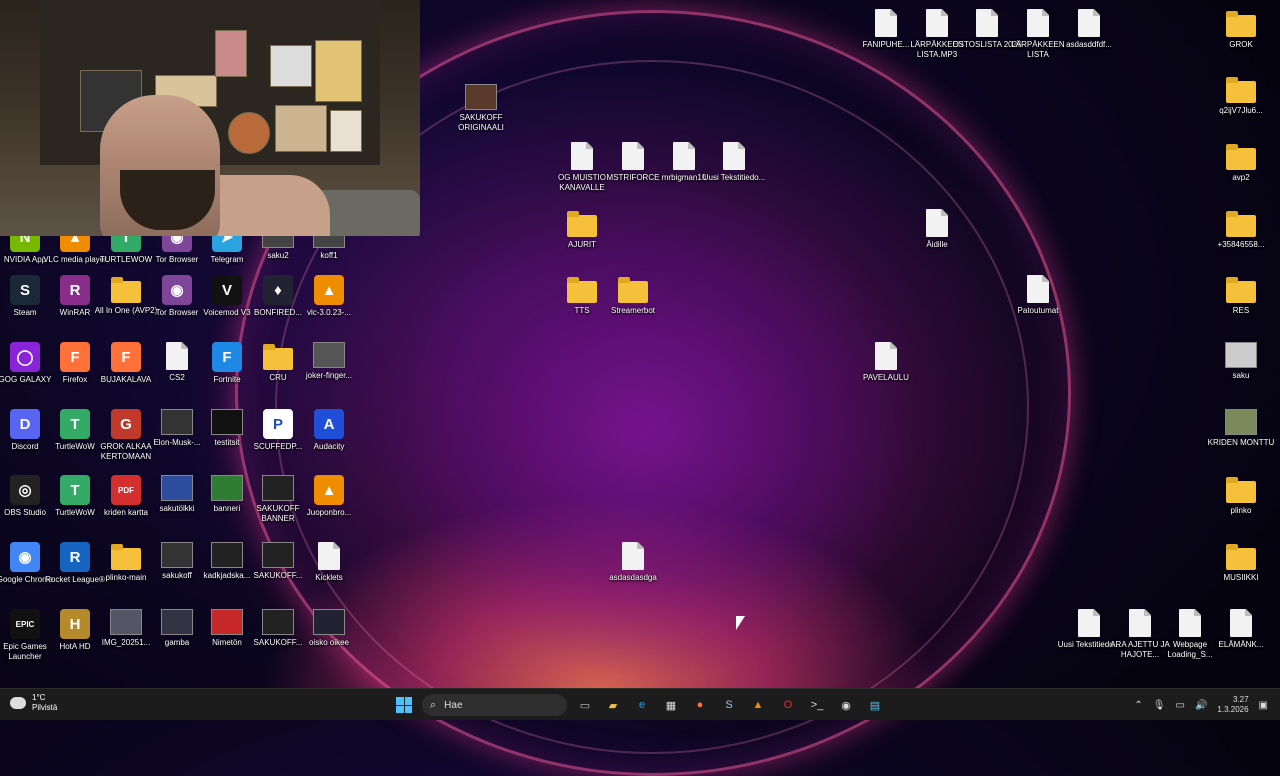  I want to click on start-button, so click(404, 705).